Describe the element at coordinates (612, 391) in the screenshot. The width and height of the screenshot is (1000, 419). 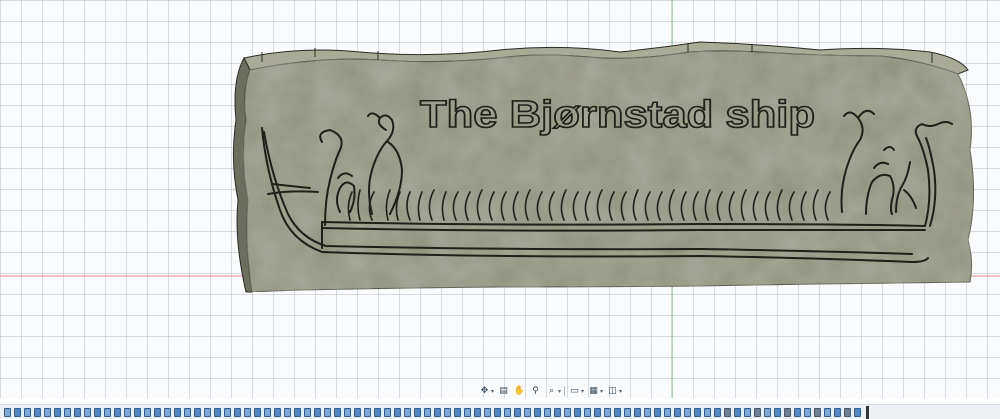
I see `viewports-icon: ◫` at that location.